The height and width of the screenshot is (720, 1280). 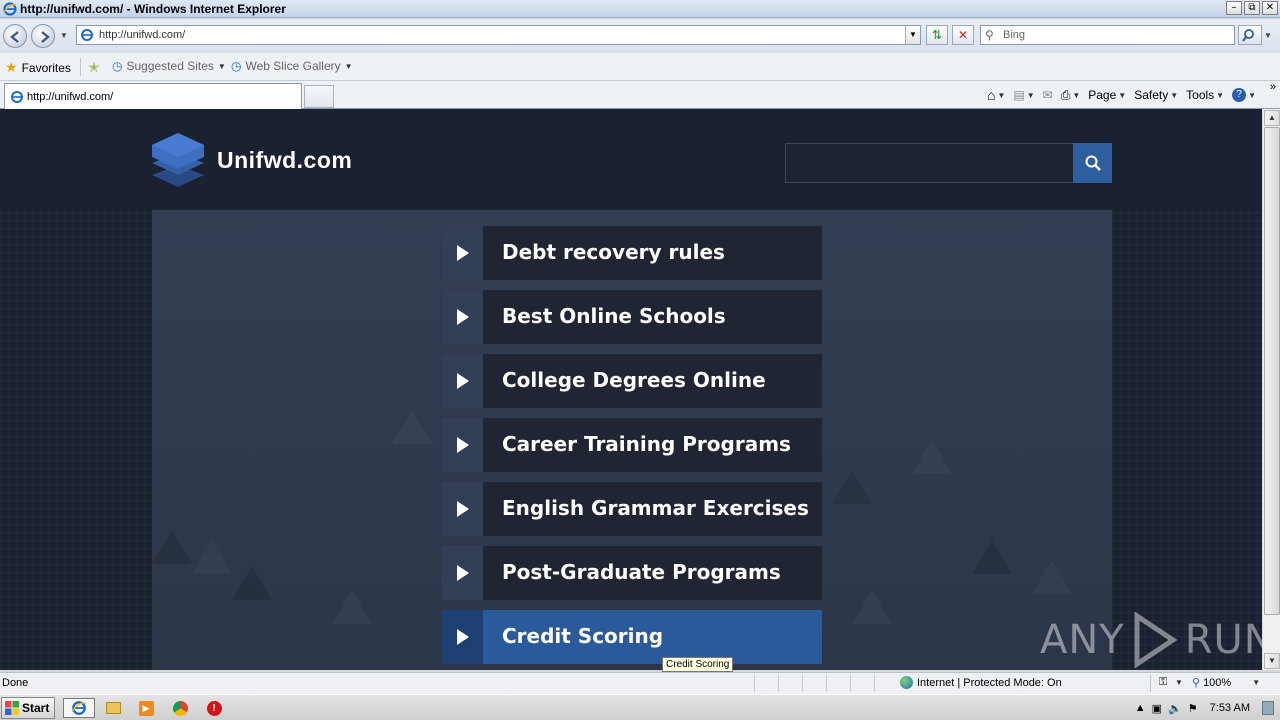 What do you see at coordinates (1272, 661) in the screenshot?
I see `scroll-down-icon: ▼` at bounding box center [1272, 661].